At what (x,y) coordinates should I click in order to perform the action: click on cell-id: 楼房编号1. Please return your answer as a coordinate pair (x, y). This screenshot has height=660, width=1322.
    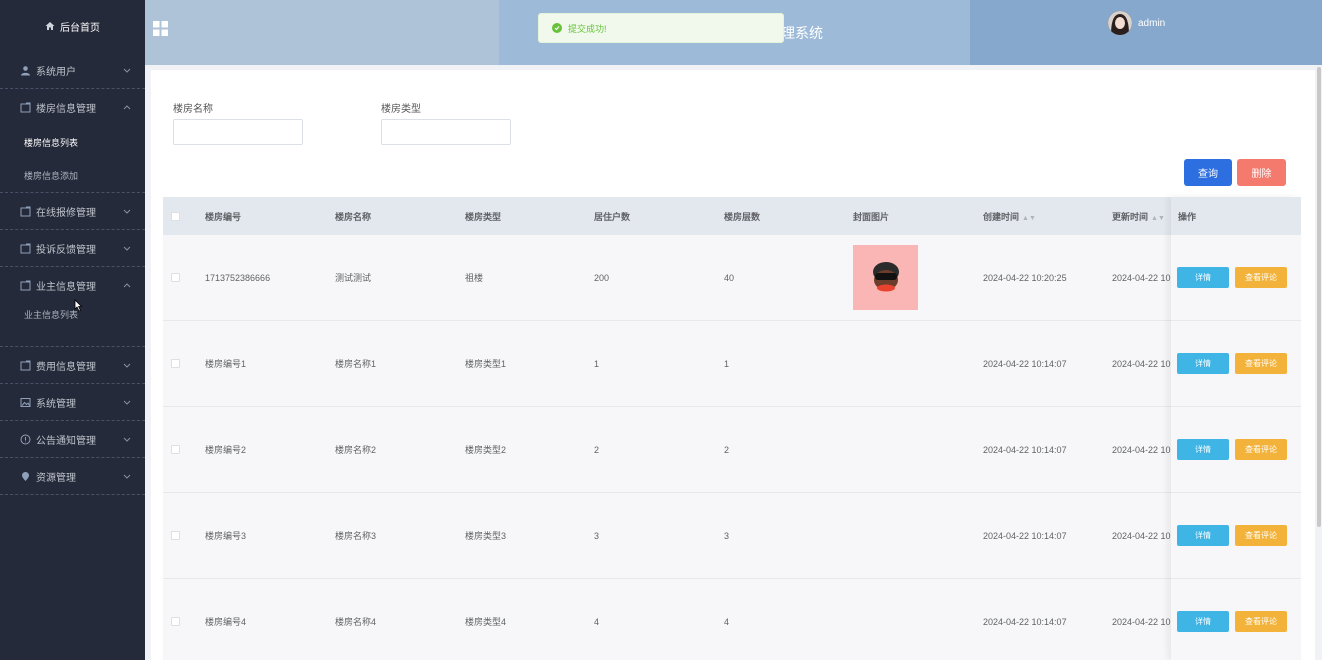
    Looking at the image, I should click on (226, 364).